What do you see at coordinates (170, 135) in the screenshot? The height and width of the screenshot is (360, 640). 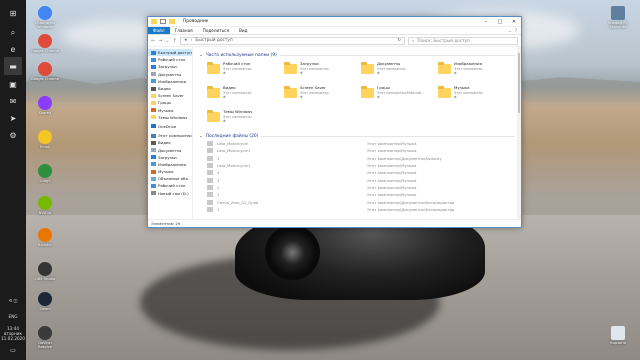 I see `sidebar-item: Этот компьютер` at bounding box center [170, 135].